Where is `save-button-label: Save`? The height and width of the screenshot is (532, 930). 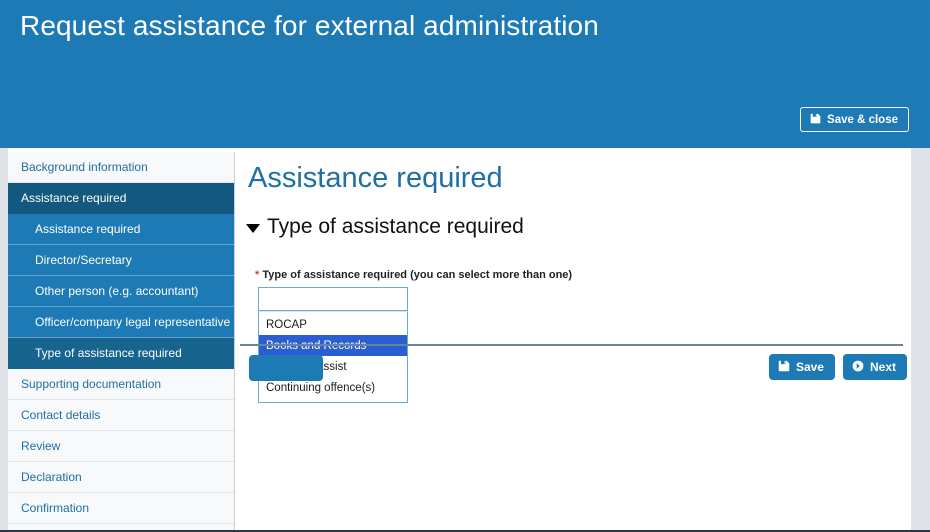
save-button-label: Save is located at coordinates (809, 367).